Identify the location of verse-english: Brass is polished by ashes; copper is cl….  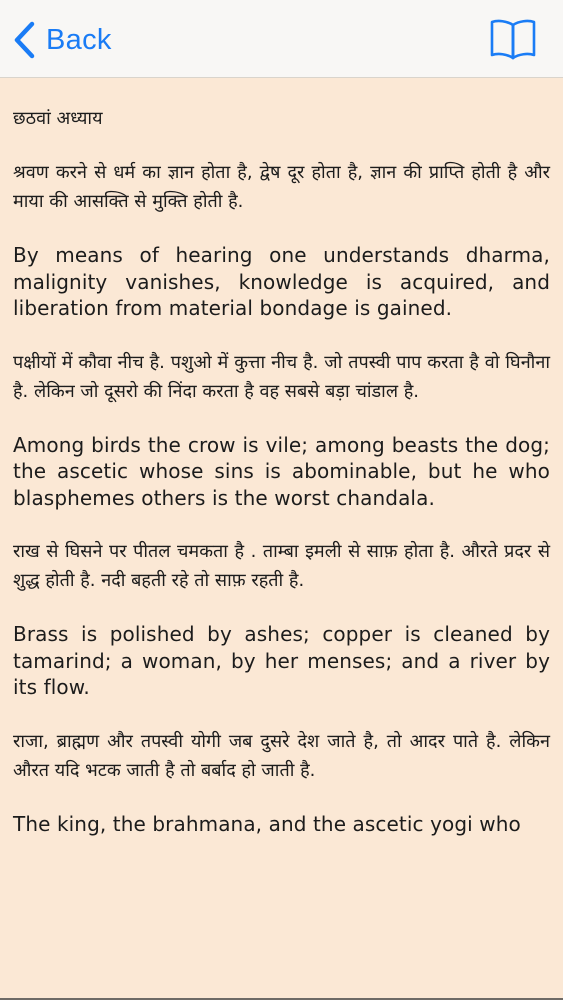
(281, 660).